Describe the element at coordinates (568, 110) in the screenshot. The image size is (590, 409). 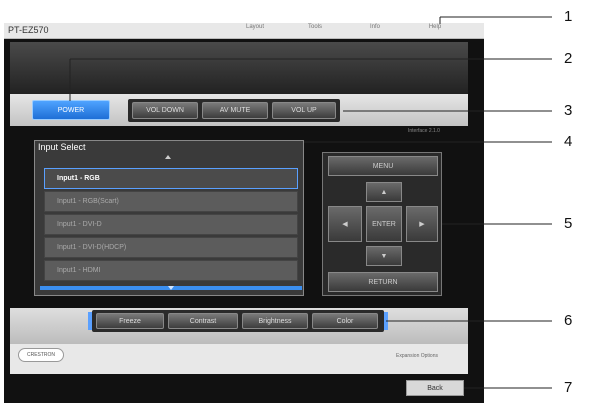
I see `callout-3: 3` at that location.